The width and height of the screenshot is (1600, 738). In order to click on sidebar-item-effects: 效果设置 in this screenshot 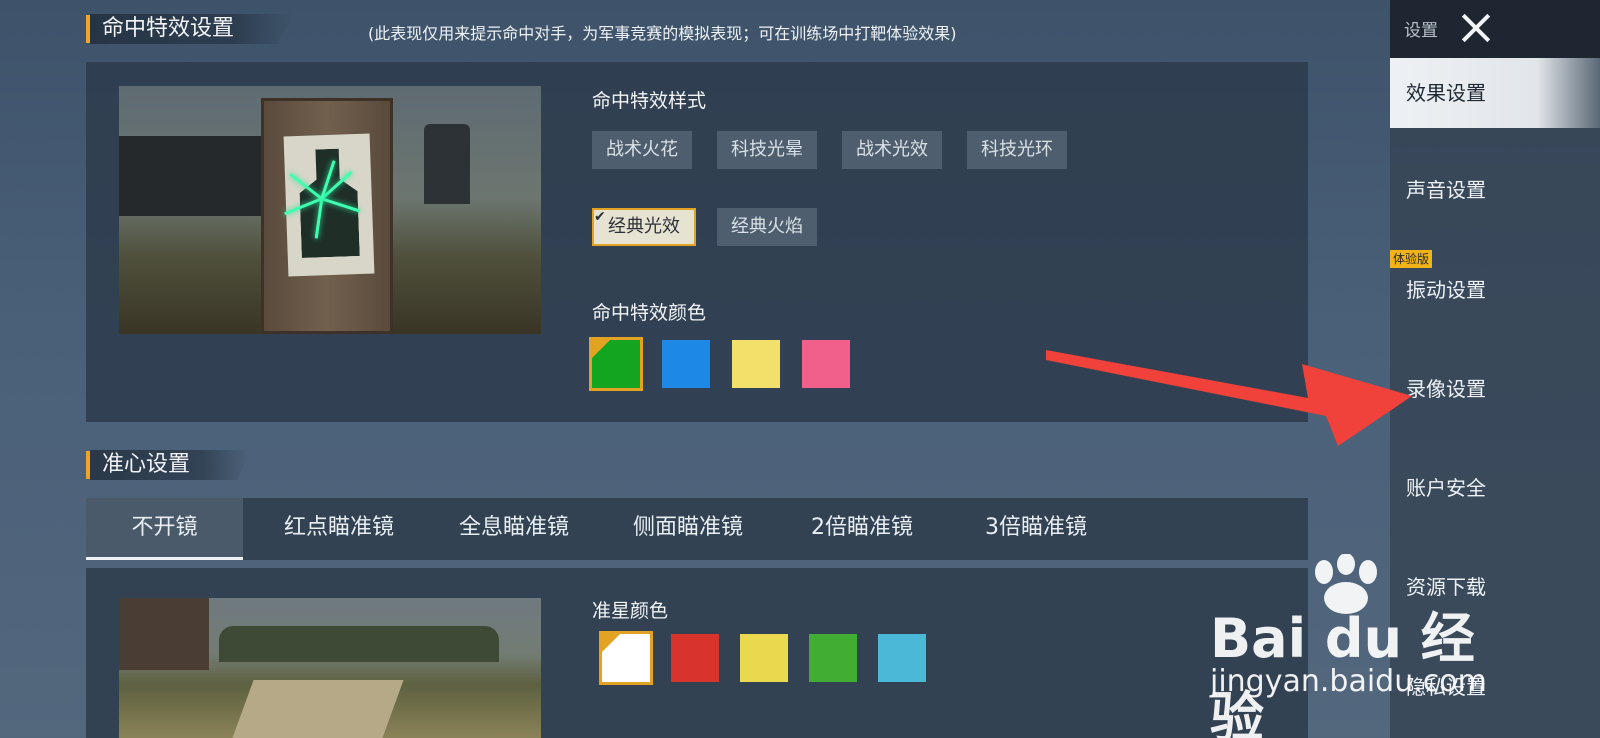, I will do `click(1495, 93)`.